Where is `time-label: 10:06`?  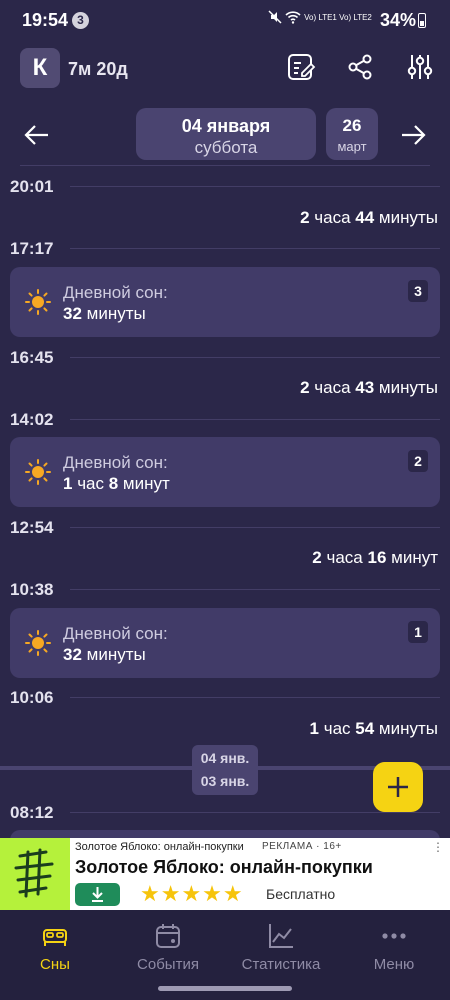
time-label: 10:06 is located at coordinates (32, 697).